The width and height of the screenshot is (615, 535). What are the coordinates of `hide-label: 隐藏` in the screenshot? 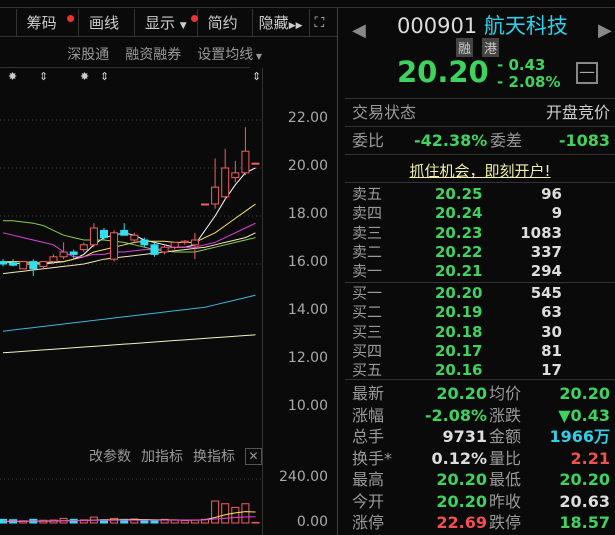 It's located at (273, 23).